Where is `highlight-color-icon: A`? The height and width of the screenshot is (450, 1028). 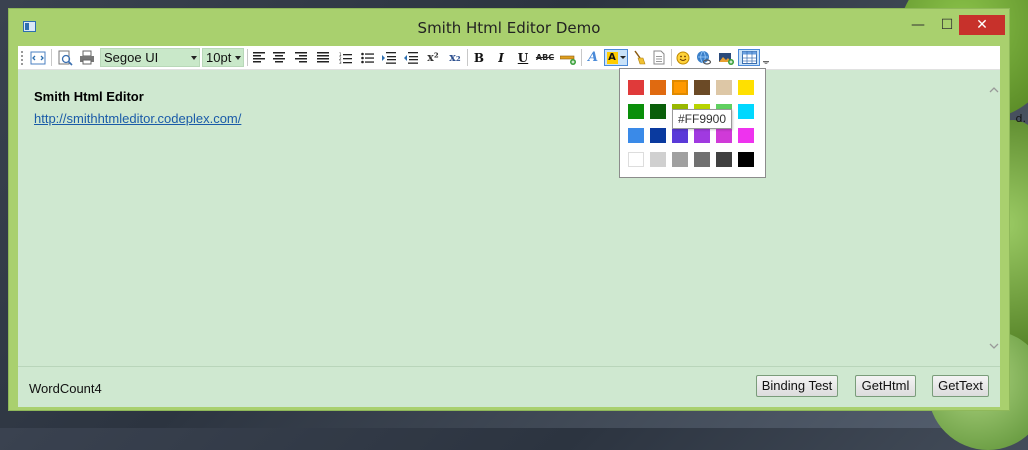 highlight-color-icon: A is located at coordinates (612, 57).